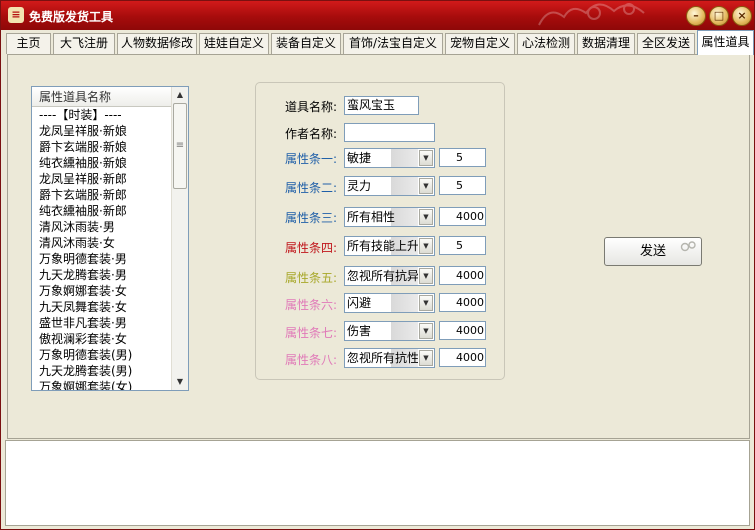 The height and width of the screenshot is (530, 755). I want to click on maximize-icon: □, so click(719, 16).